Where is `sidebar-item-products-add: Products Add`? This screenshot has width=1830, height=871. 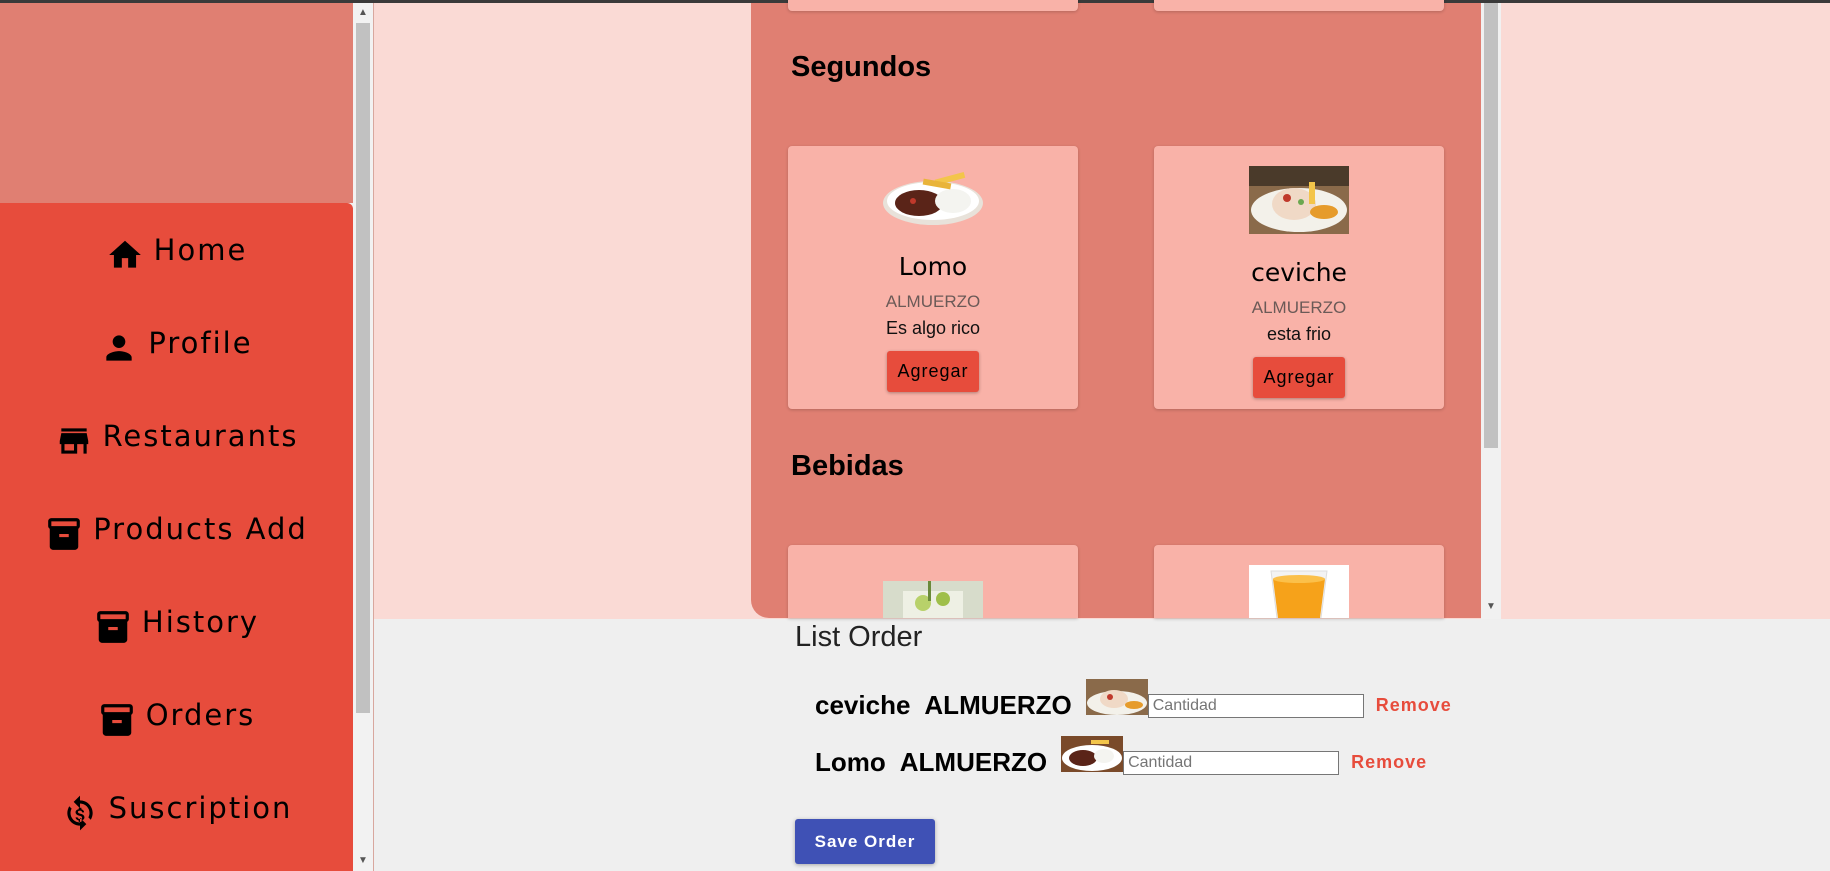
sidebar-item-products-add: Products Add is located at coordinates (176, 528).